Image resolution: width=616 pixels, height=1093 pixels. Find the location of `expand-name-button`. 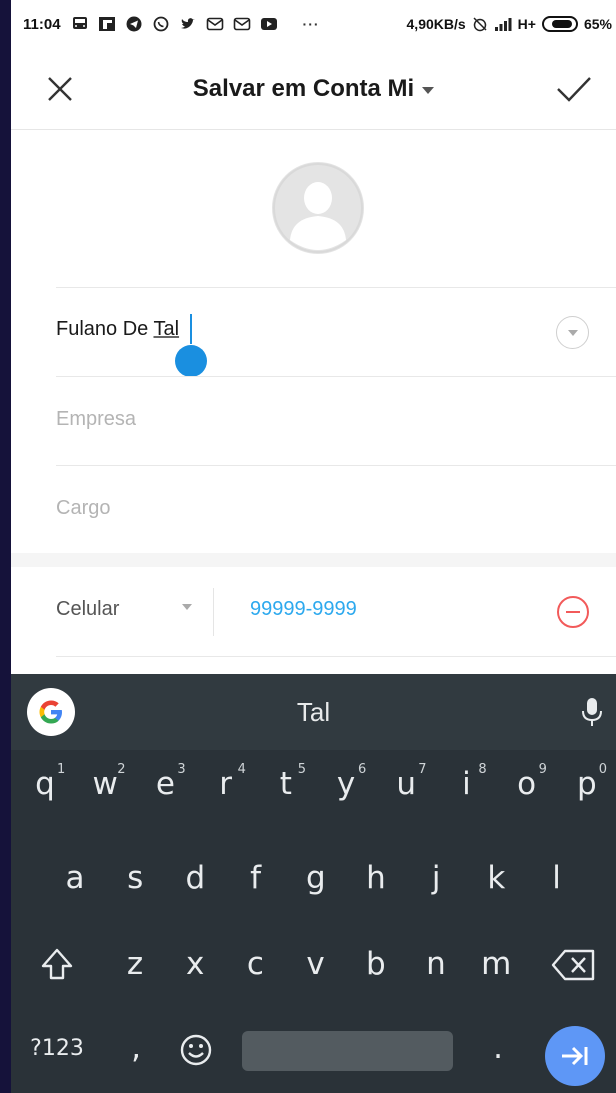

expand-name-button is located at coordinates (572, 332).